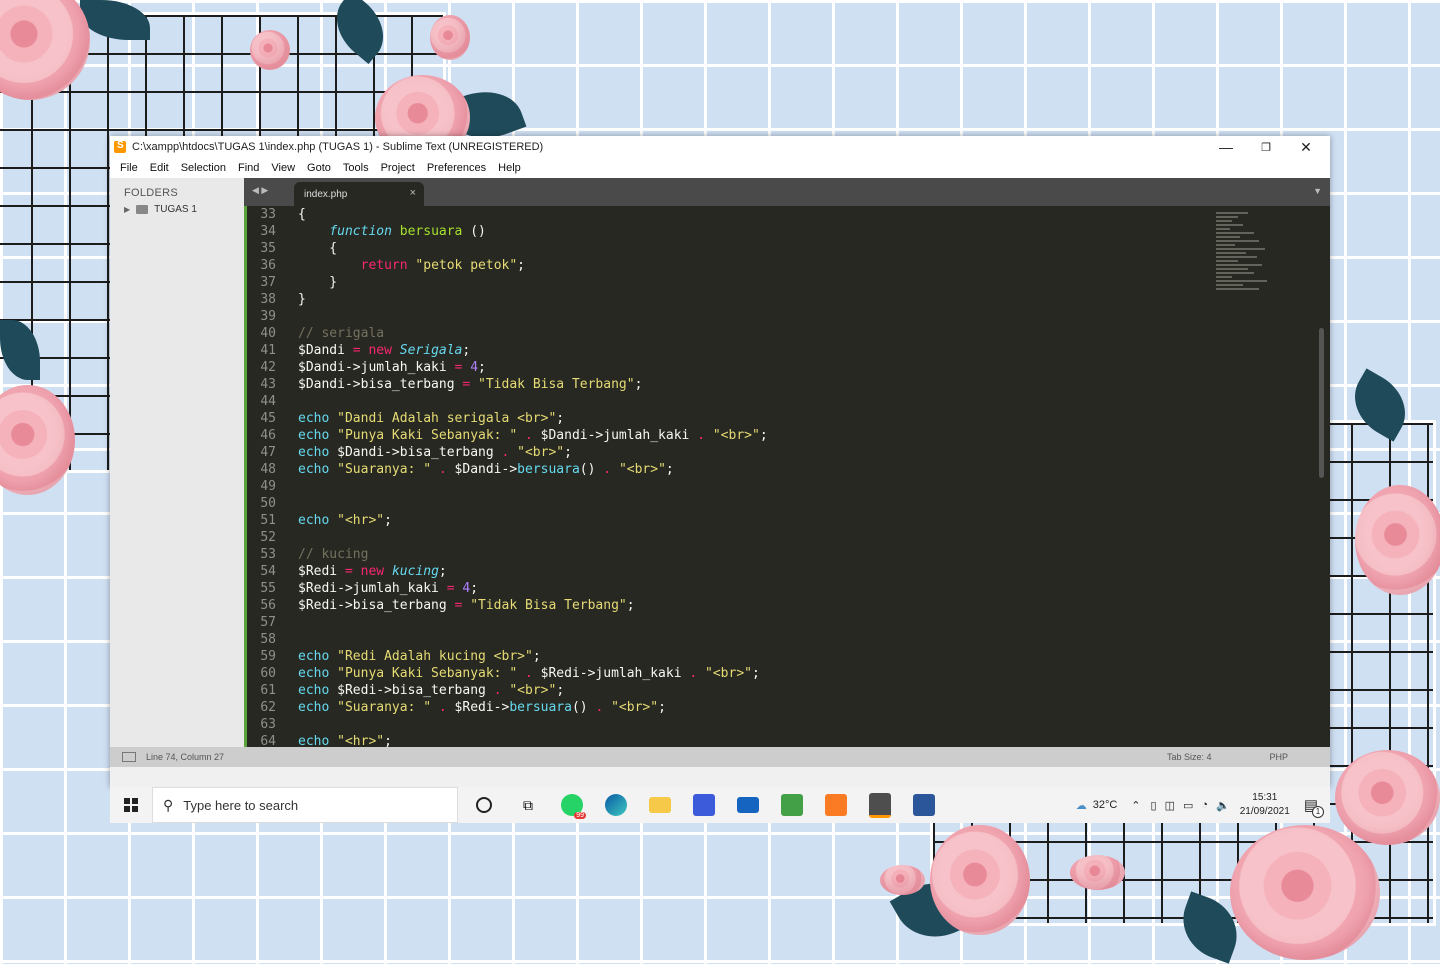  What do you see at coordinates (268, 299) in the screenshot?
I see `line-number: 38` at bounding box center [268, 299].